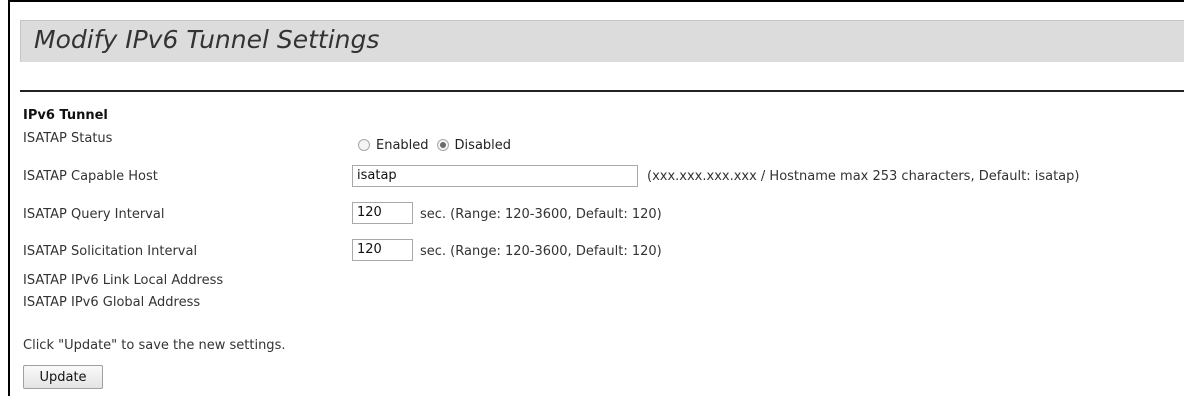 This screenshot has height=396, width=1184. What do you see at coordinates (602, 41) in the screenshot?
I see `page-title-bar: Modify IPv6 Tunnel Settings` at bounding box center [602, 41].